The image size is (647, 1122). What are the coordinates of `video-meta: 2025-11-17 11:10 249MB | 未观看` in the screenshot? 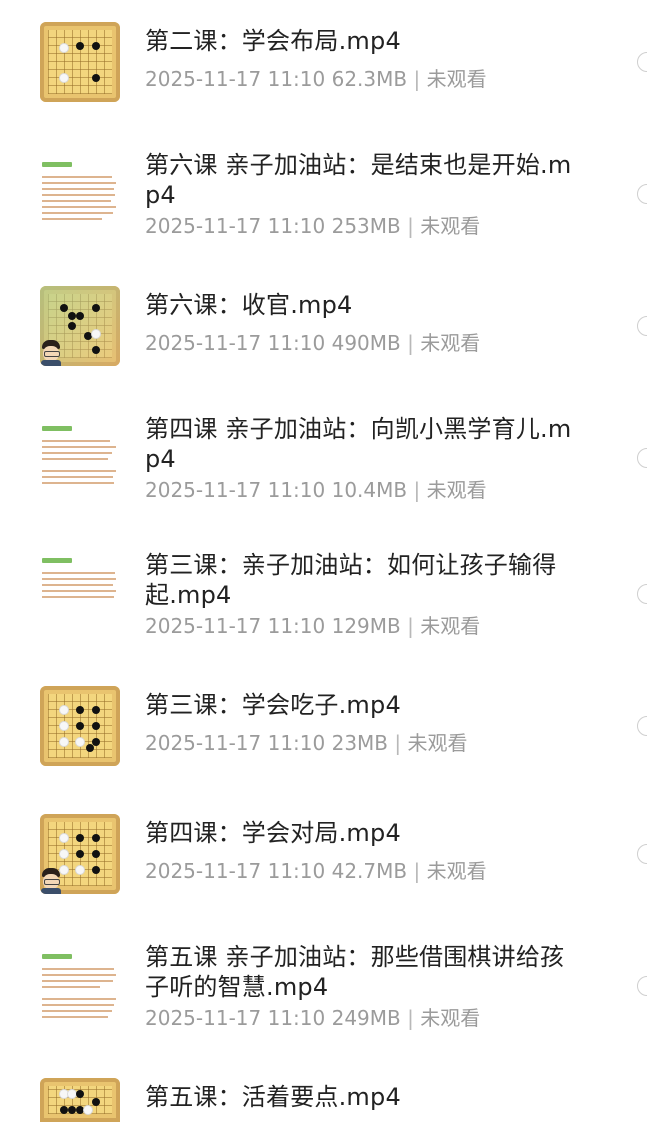 It's located at (312, 1018).